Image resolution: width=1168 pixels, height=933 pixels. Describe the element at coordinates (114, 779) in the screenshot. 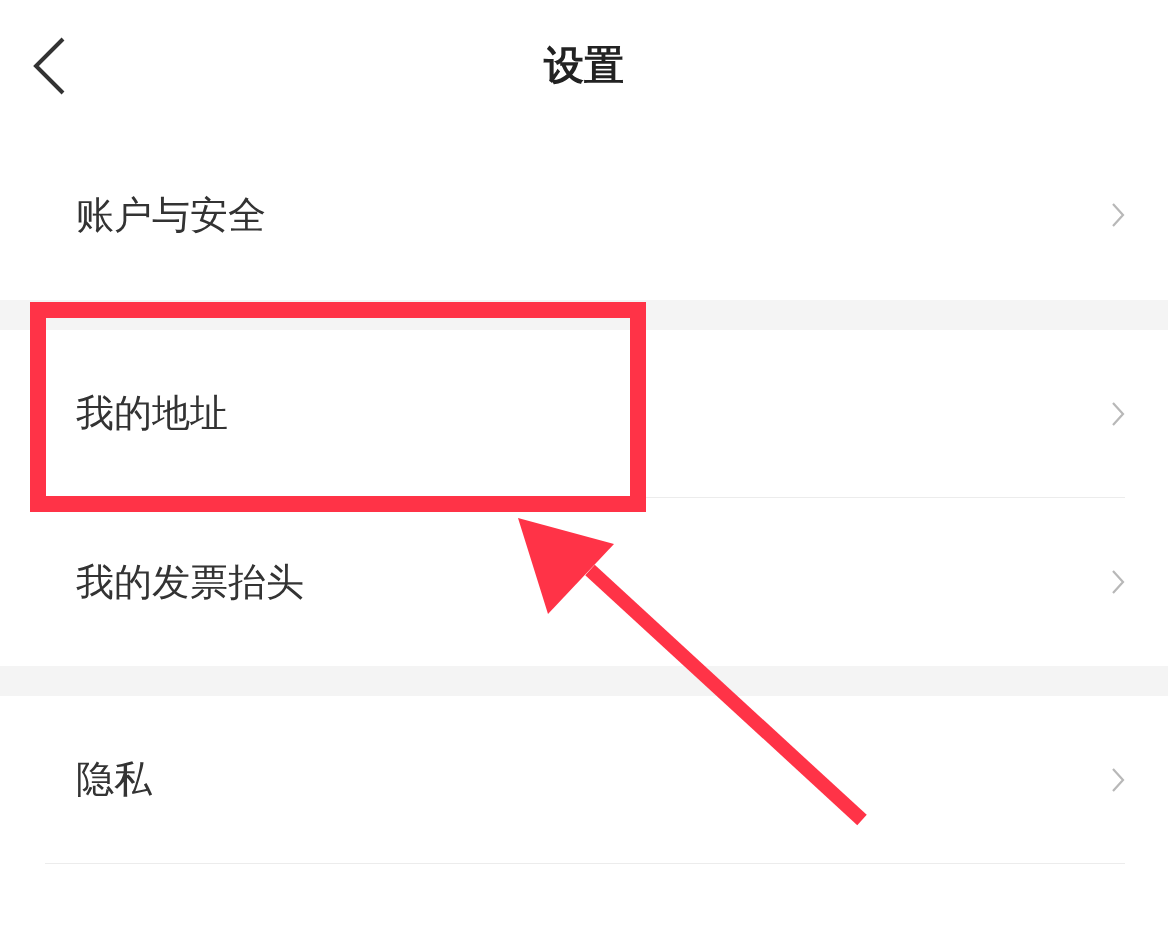

I see `menu-item-label: 隐私` at that location.